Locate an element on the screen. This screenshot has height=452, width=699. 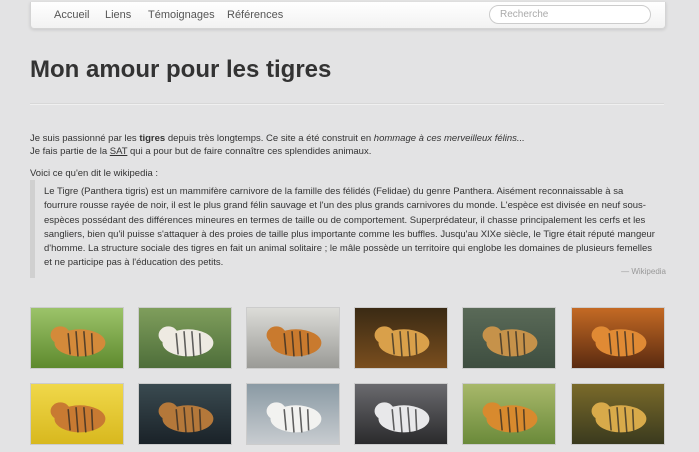
gallery-thumbnail-white-tiger-snow is located at coordinates (293, 414).